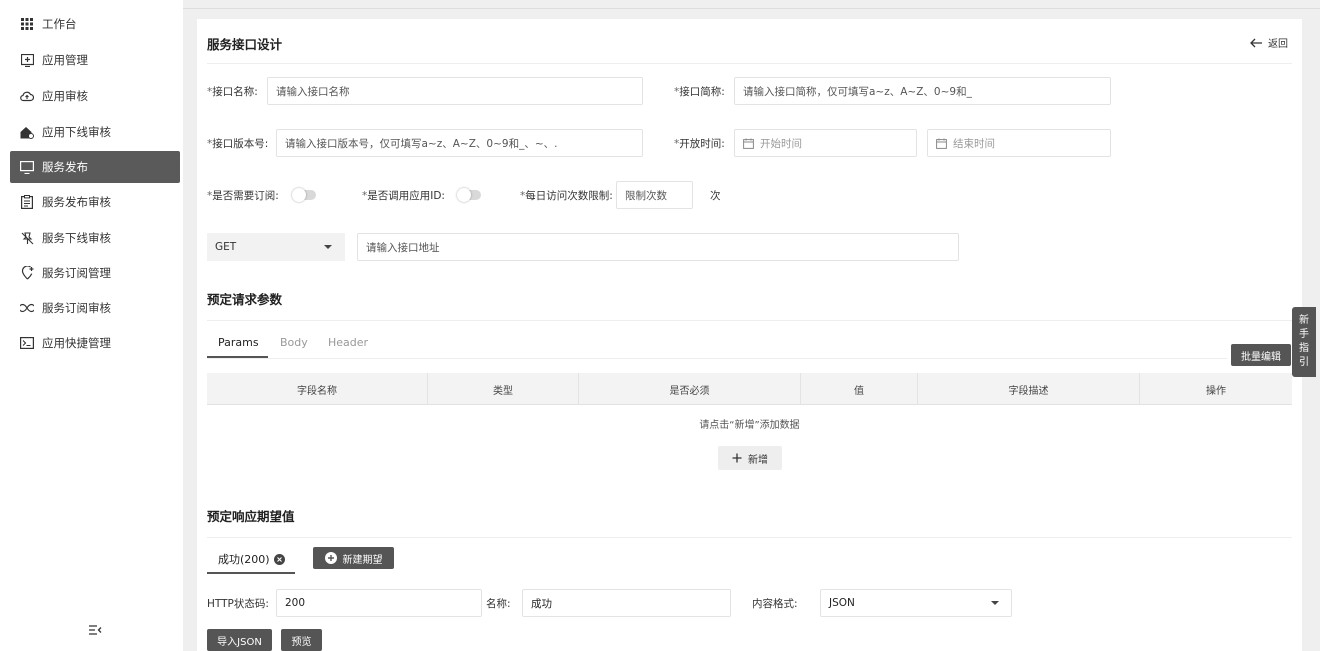 This screenshot has width=1320, height=651. What do you see at coordinates (95, 60) in the screenshot?
I see `sidebar-item-app-management: 应用管理` at bounding box center [95, 60].